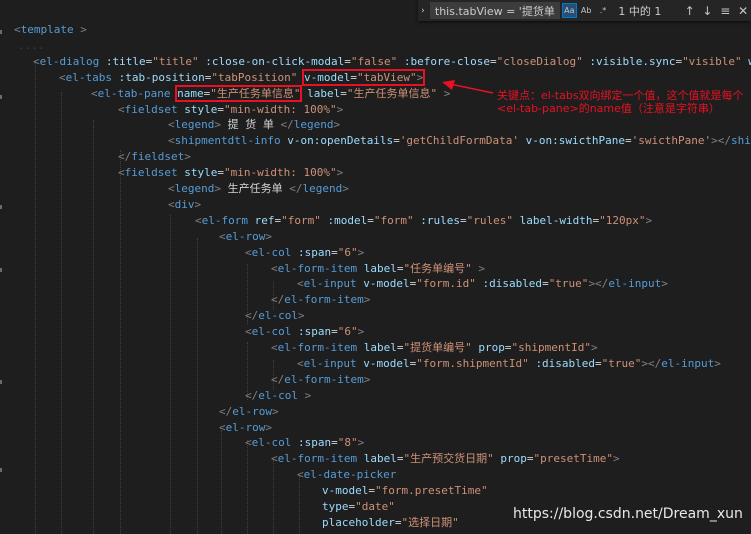 The height and width of the screenshot is (534, 751). I want to click on code-line: <el-form-item label="任务单编号" >, so click(378, 269).